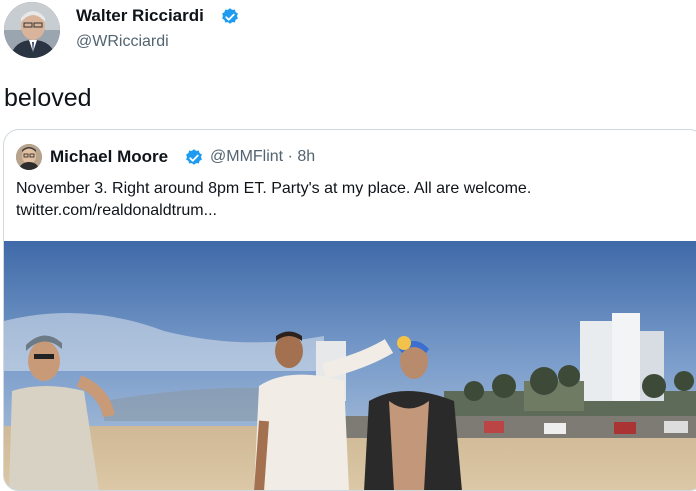 The height and width of the screenshot is (491, 696). What do you see at coordinates (246, 156) in the screenshot?
I see `quoted-author-handle: @MMFlint` at bounding box center [246, 156].